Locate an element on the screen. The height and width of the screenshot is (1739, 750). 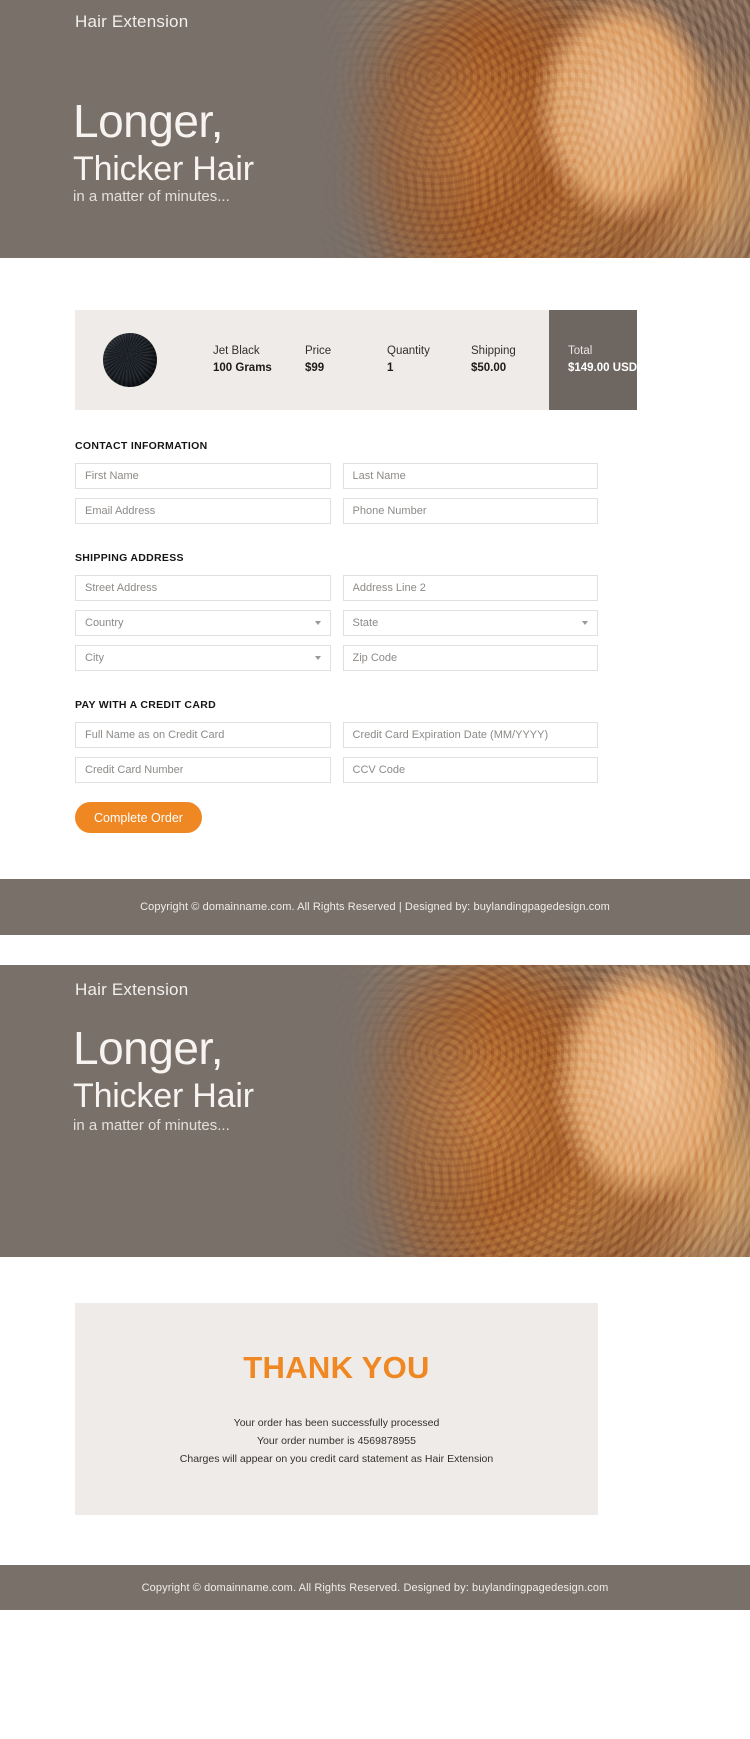
shipping-row-3: City Zip Code is located at coordinates (336, 658).